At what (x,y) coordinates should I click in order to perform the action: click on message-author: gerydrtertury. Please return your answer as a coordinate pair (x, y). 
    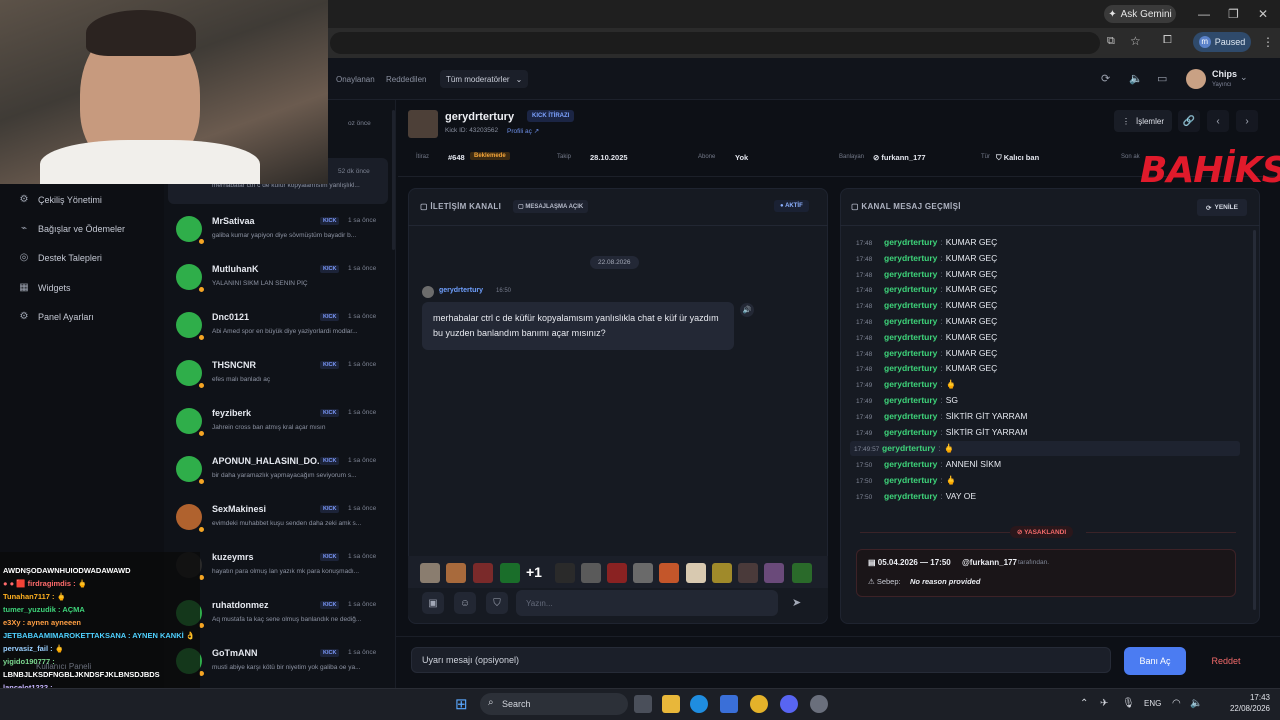
    Looking at the image, I should click on (461, 290).